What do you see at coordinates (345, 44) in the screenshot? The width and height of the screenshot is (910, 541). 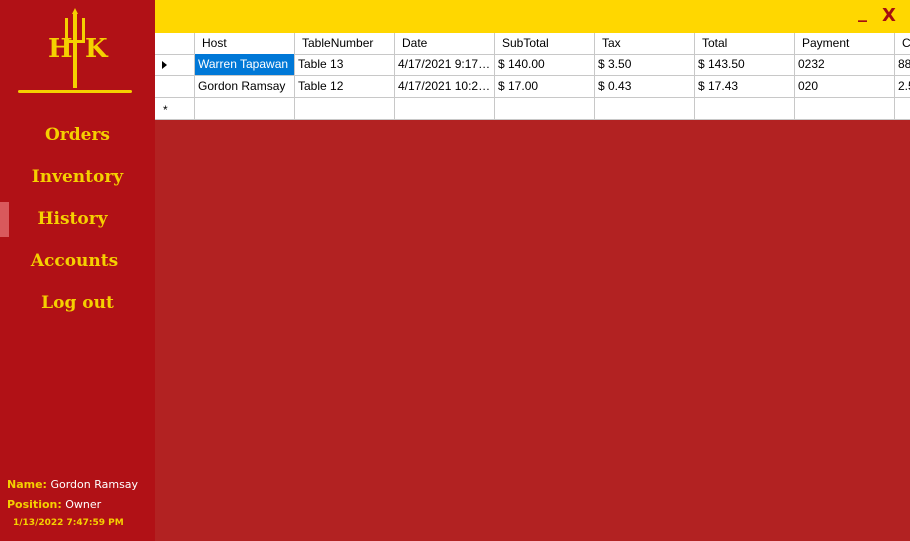 I see `column-header: TableNumber` at bounding box center [345, 44].